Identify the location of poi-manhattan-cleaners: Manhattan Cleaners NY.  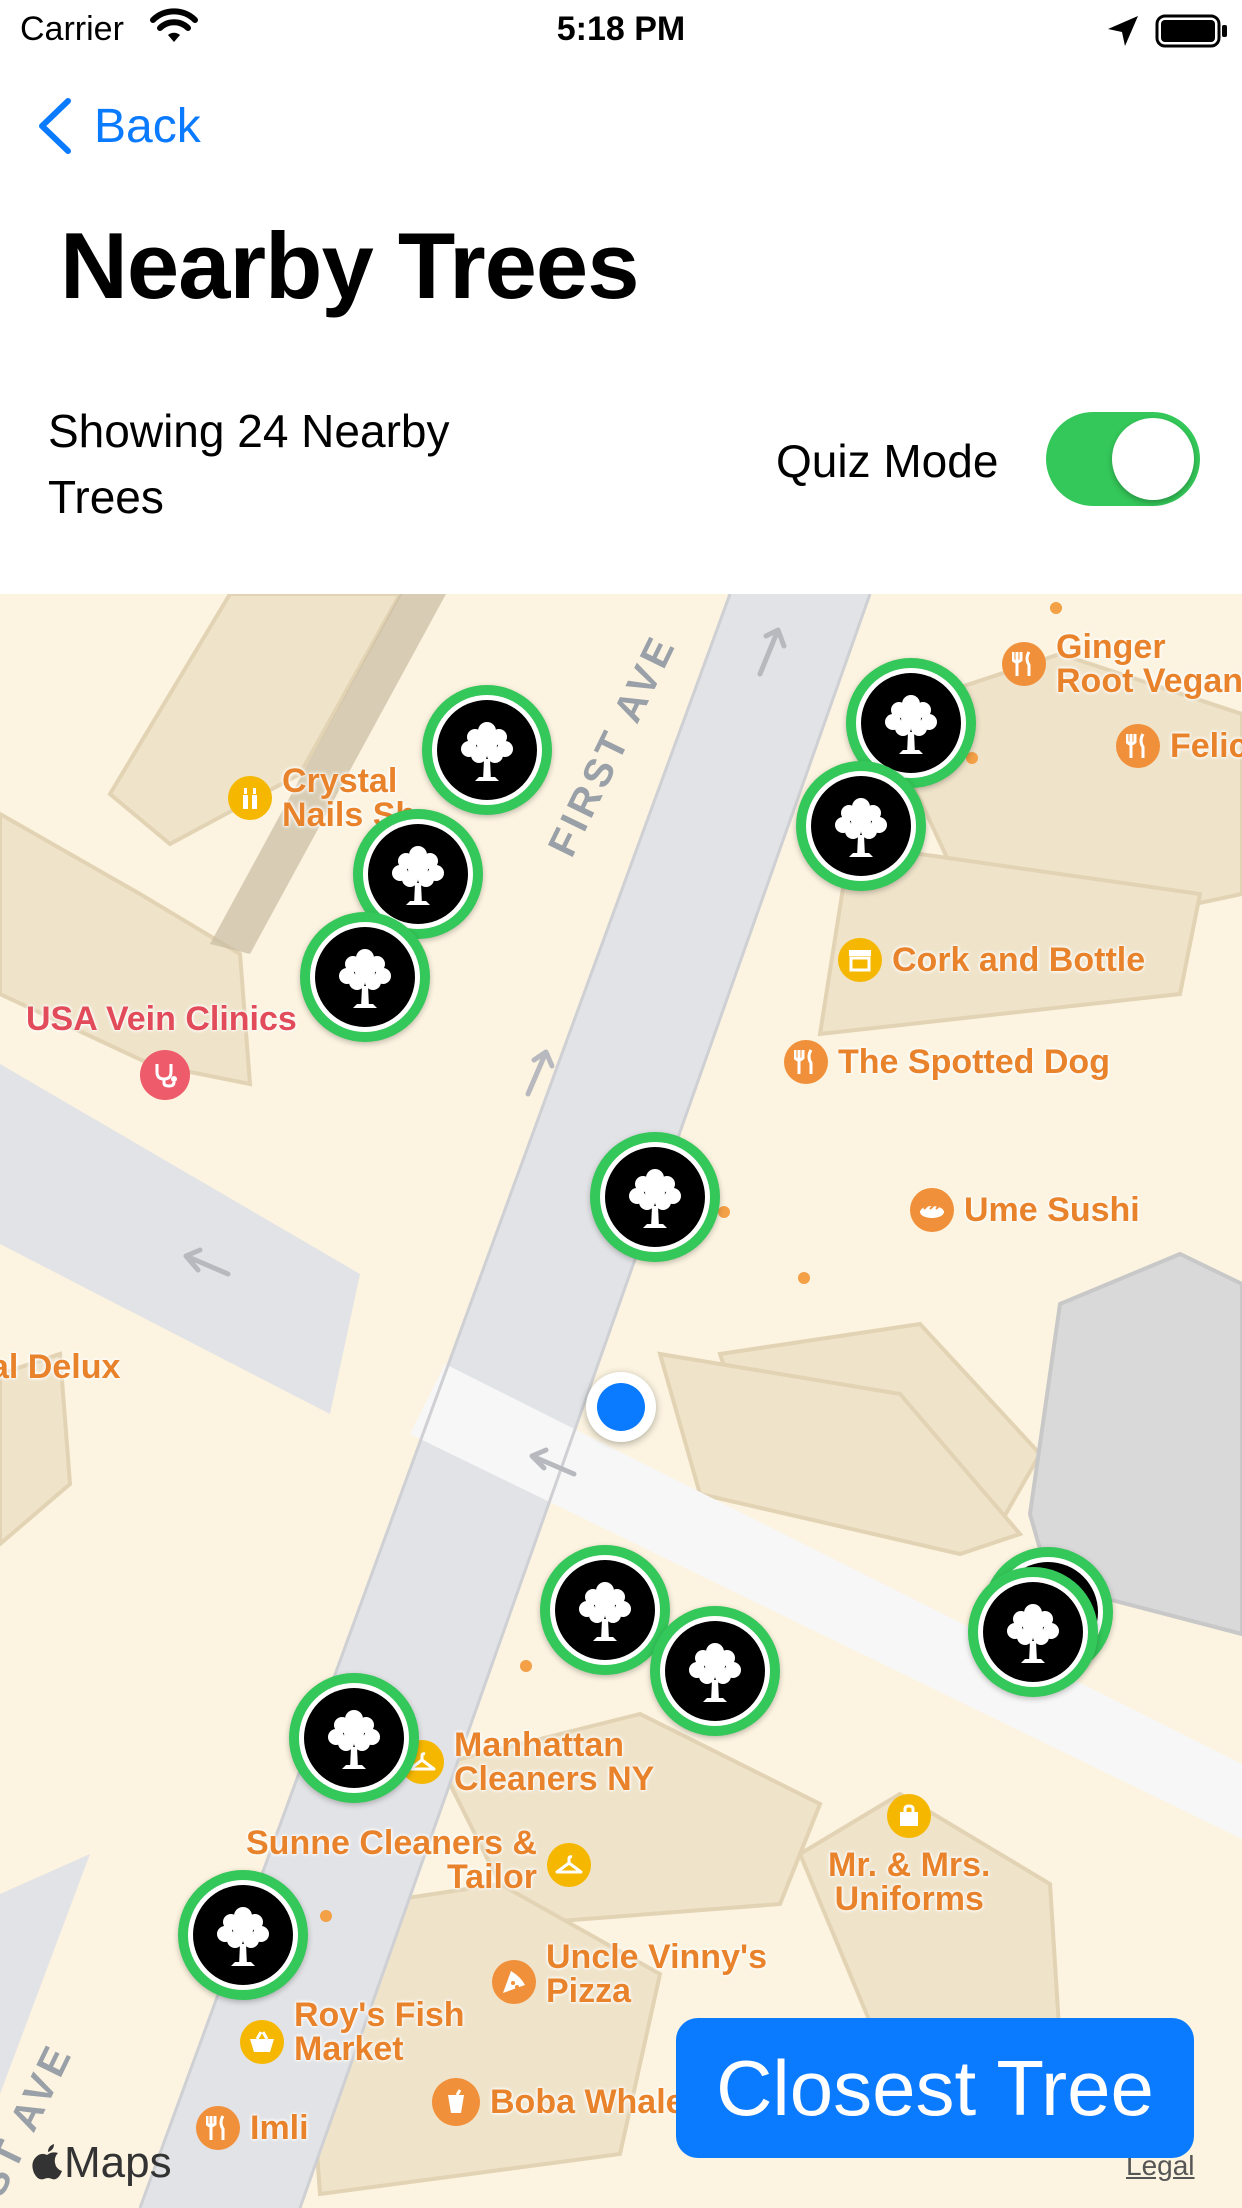
(527, 1762).